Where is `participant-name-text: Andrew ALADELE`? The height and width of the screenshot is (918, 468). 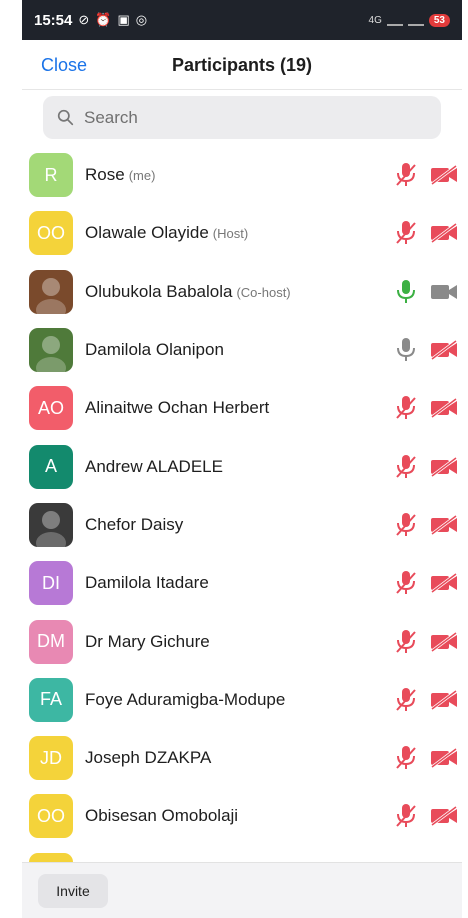 participant-name-text: Andrew ALADELE is located at coordinates (154, 466).